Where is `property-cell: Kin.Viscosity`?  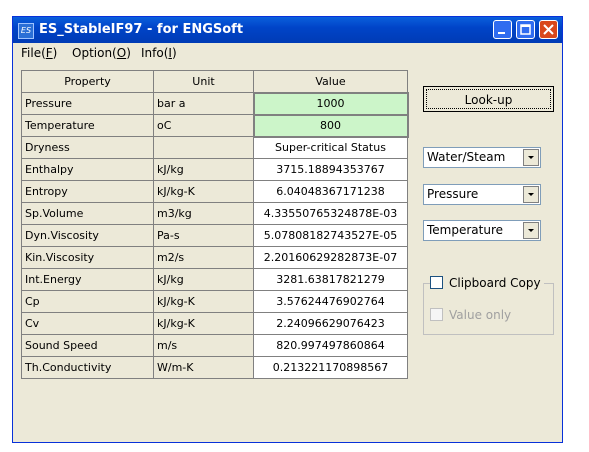 property-cell: Kin.Viscosity is located at coordinates (87, 257).